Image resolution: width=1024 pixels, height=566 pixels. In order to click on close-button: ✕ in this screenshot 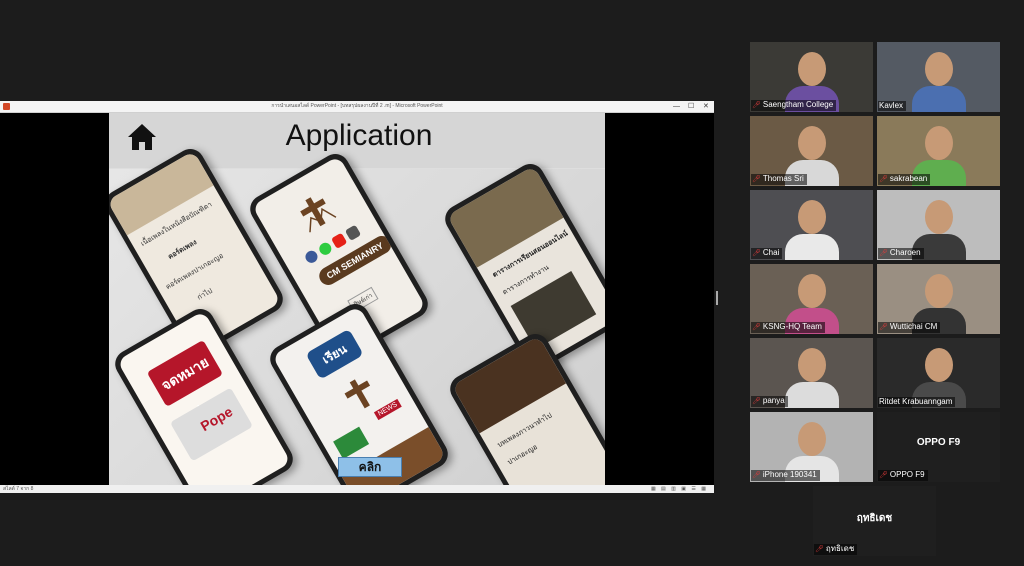, I will do `click(706, 106)`.